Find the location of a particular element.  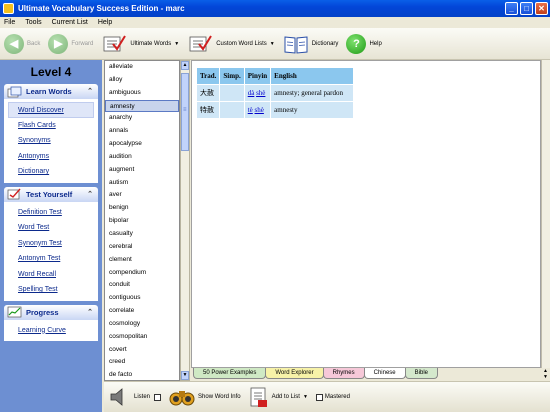

word-list-scrollbar: ▲ ▼ is located at coordinates (185, 220).